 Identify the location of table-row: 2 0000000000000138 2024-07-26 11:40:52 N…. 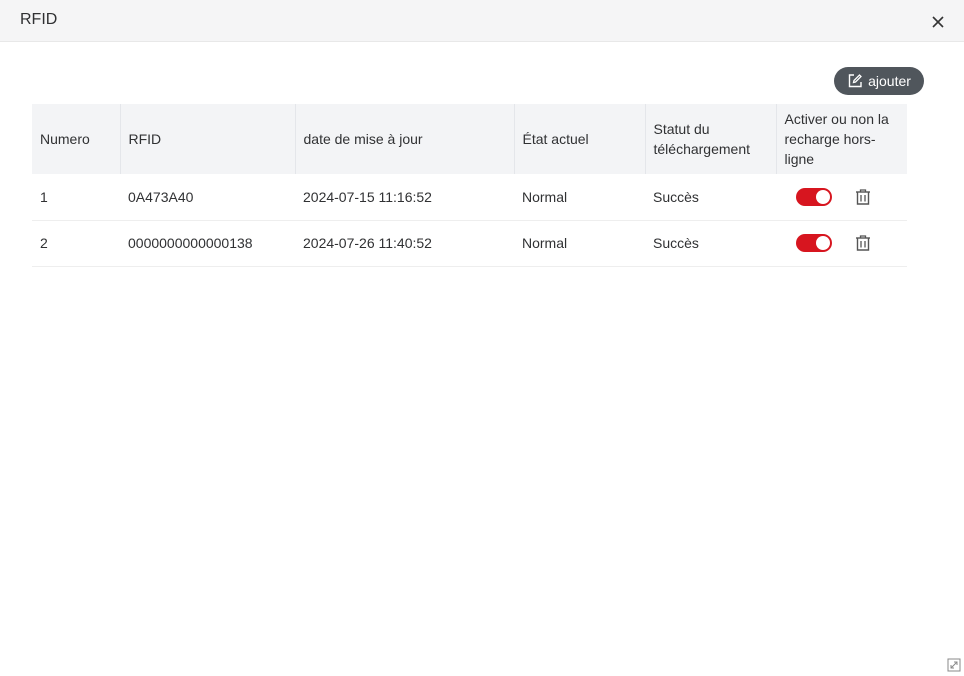
(469, 243).